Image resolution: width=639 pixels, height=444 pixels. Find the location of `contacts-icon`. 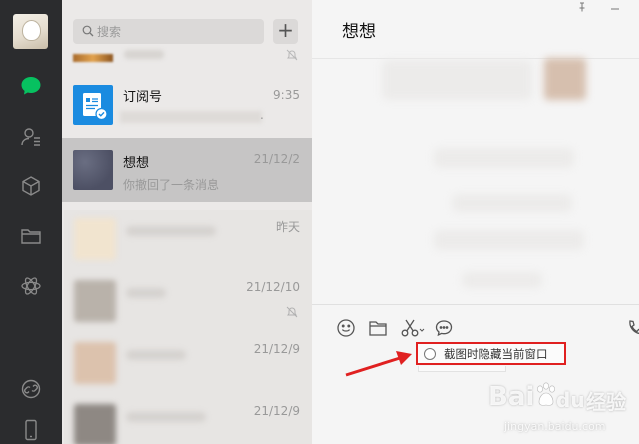

contacts-icon is located at coordinates (31, 137).